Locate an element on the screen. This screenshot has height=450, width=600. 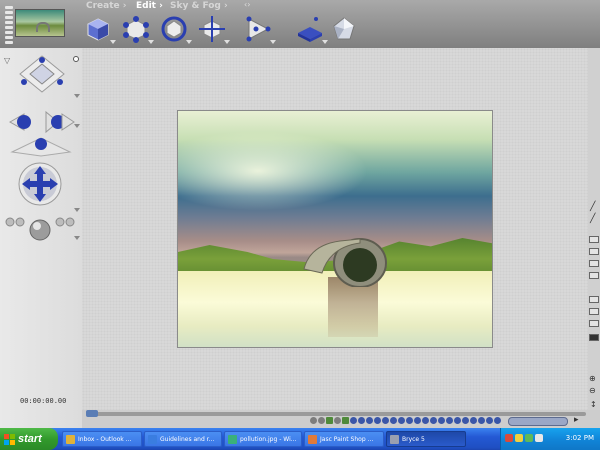
view-mode-1-icon is located at coordinates (594, 239).